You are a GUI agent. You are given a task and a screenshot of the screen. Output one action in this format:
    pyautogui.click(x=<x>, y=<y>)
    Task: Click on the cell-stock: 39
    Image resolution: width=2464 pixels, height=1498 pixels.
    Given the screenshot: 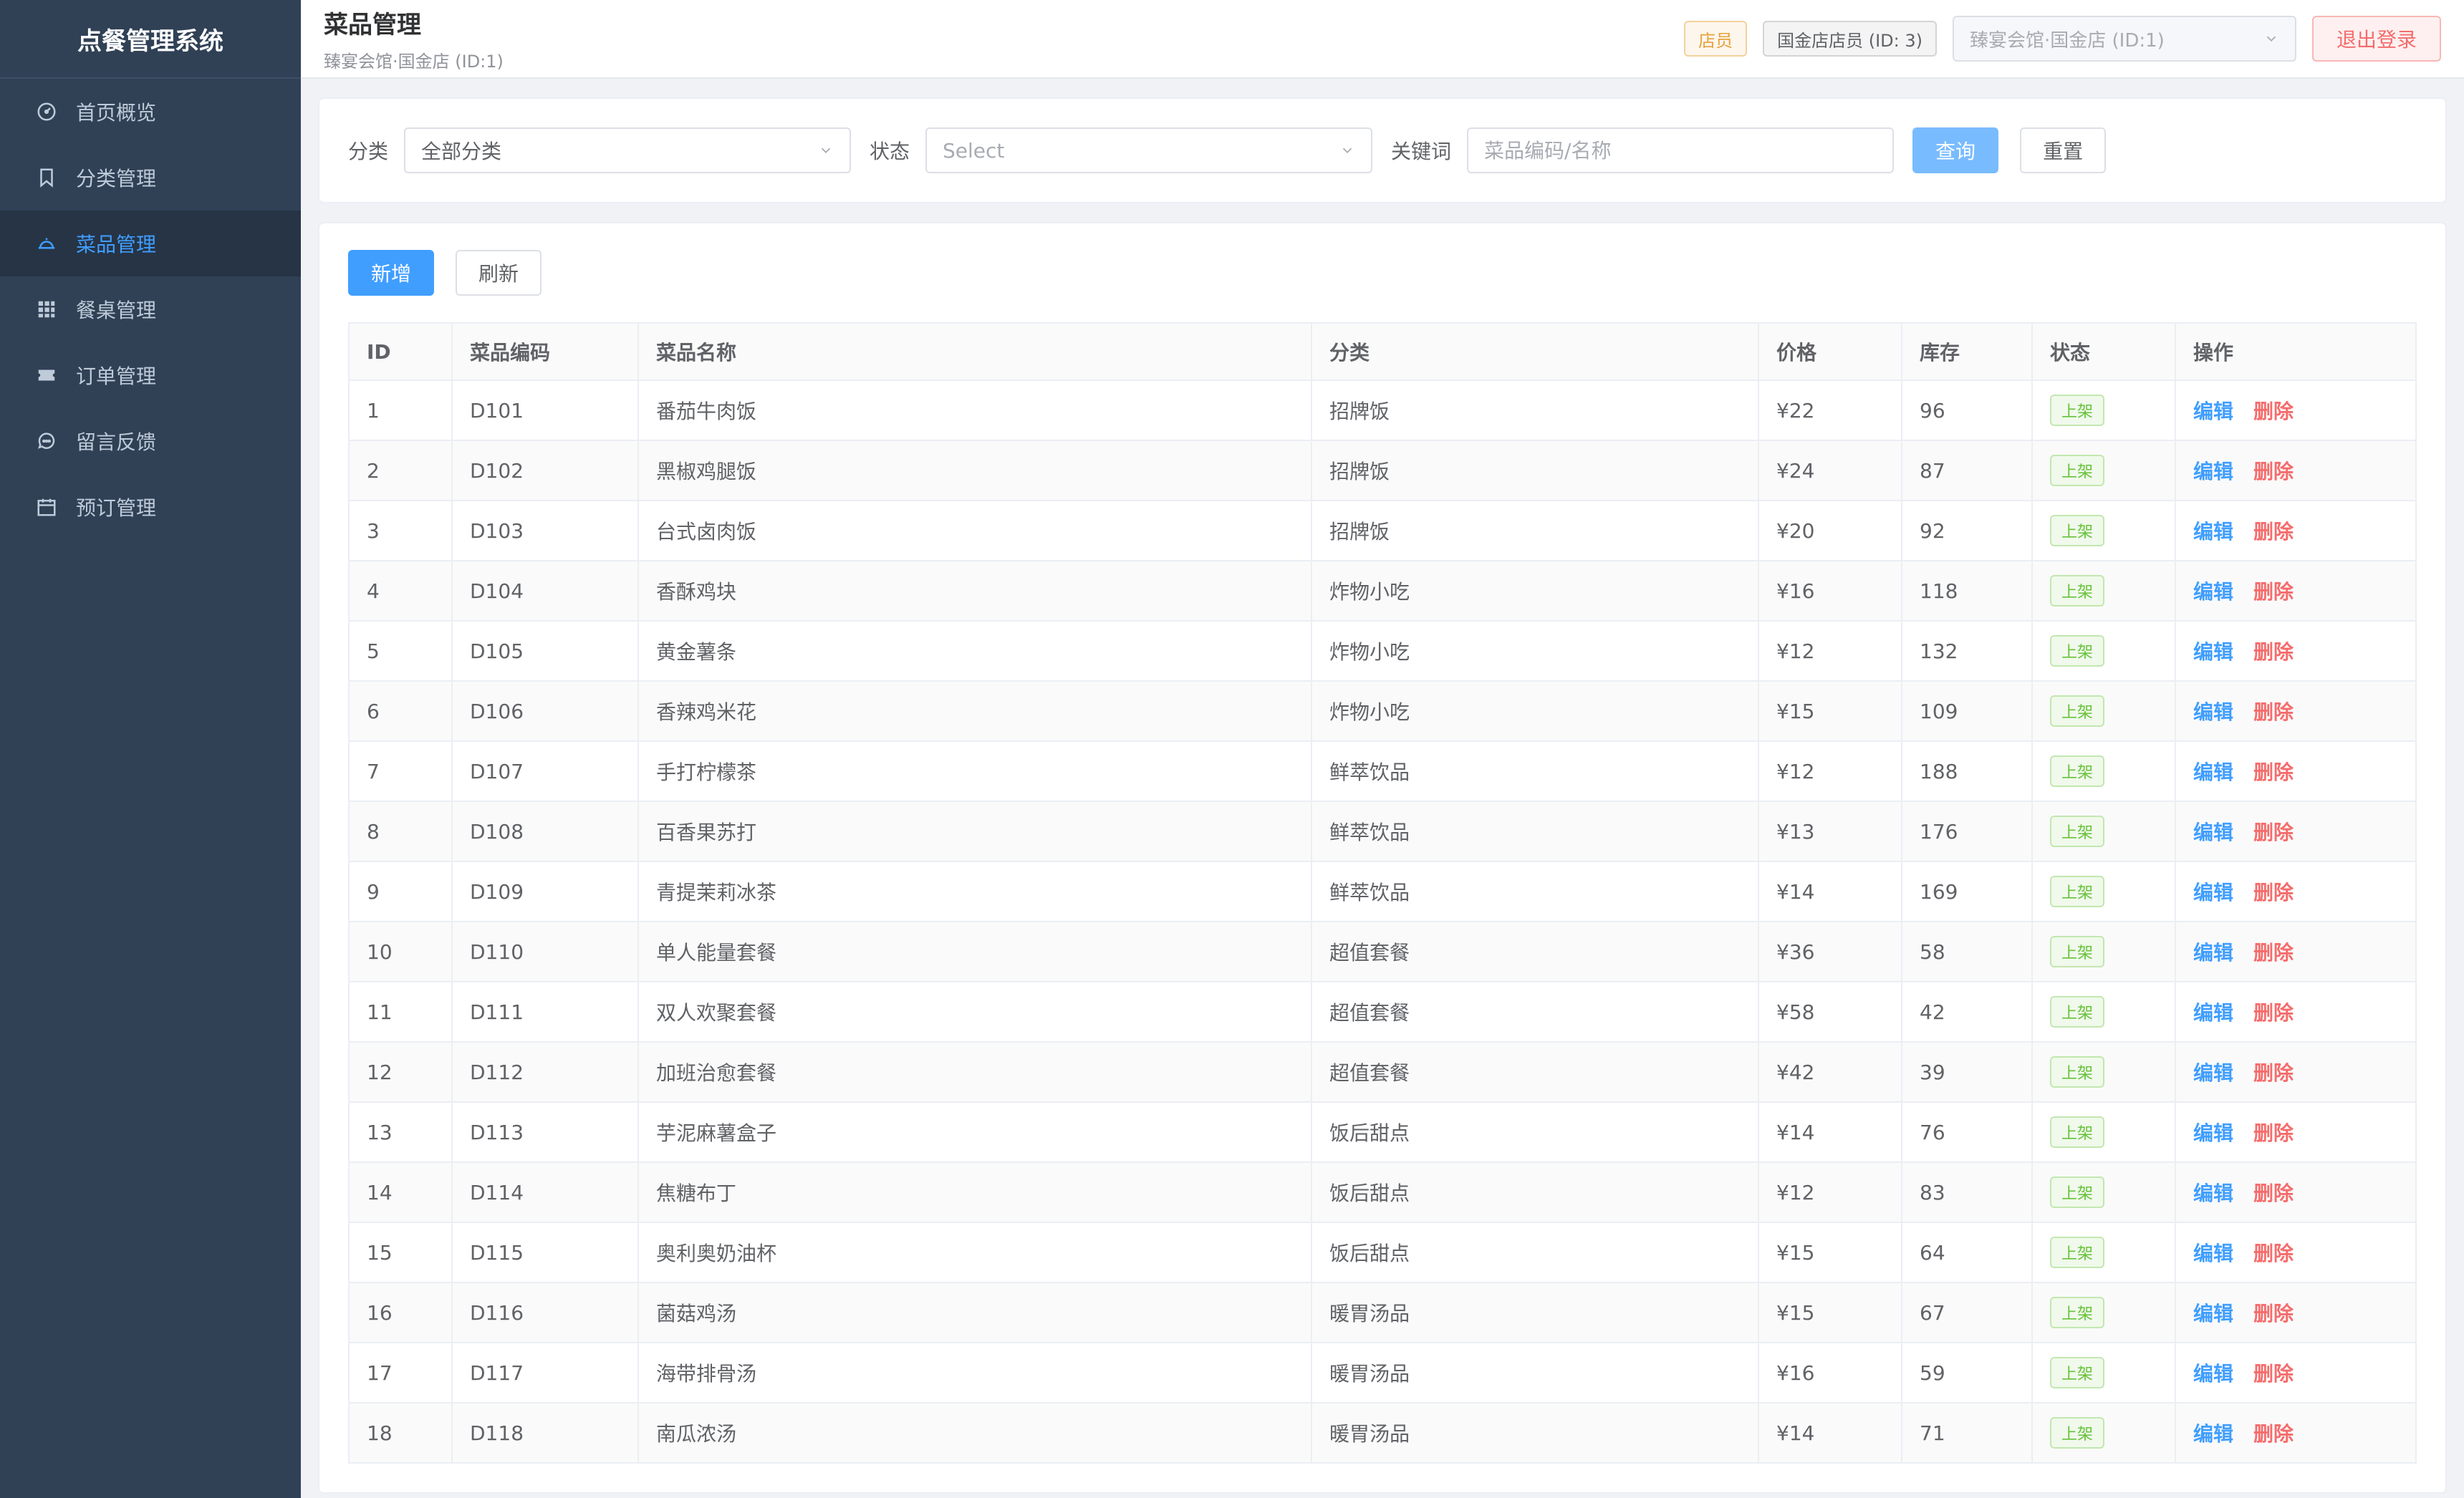 What is the action you would take?
    pyautogui.click(x=1967, y=1072)
    